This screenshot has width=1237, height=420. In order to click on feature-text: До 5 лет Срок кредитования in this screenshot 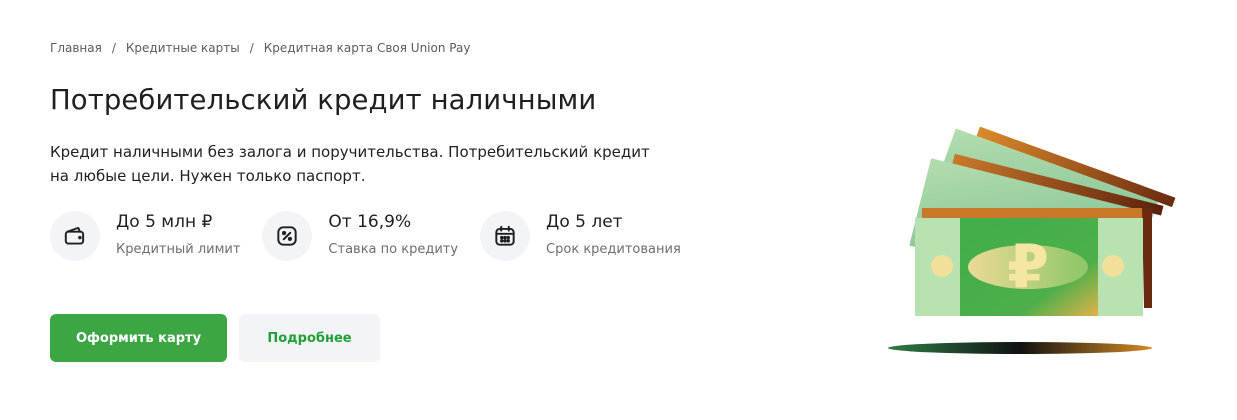, I will do `click(613, 234)`.